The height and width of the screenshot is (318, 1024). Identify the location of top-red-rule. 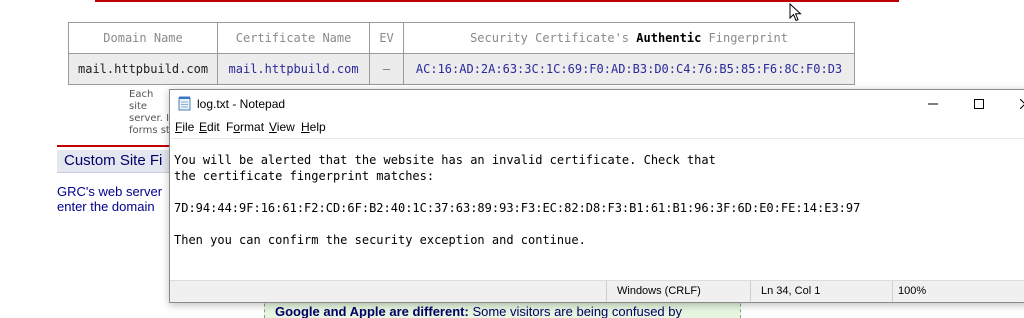
(497, 1).